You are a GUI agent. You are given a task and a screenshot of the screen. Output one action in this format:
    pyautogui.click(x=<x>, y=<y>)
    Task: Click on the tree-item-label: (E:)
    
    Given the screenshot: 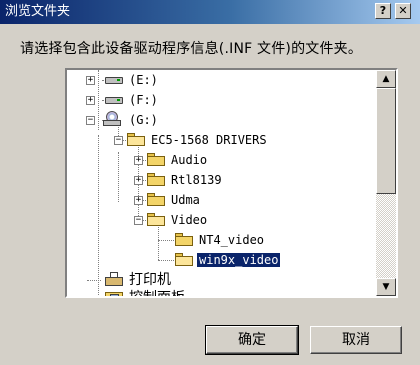 What is the action you would take?
    pyautogui.click(x=143, y=80)
    